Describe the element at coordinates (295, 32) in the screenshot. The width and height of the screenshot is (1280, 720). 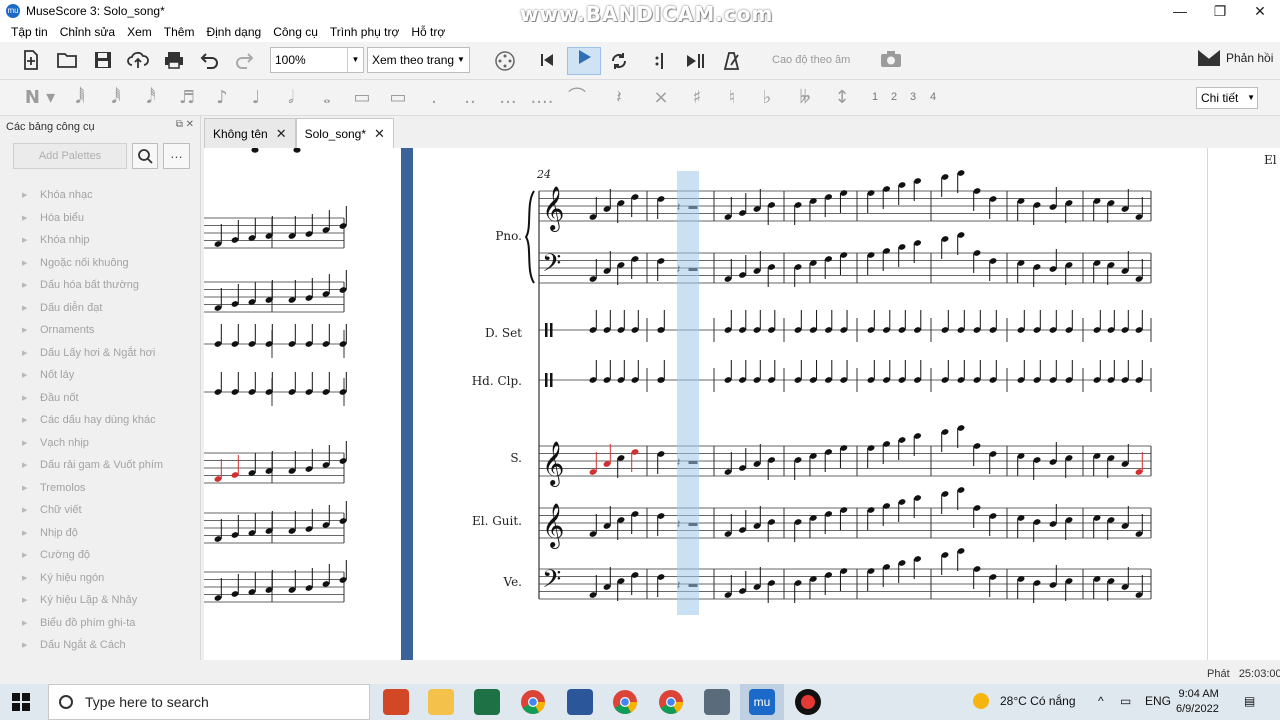
I see `menu-tools: Công cụ` at that location.